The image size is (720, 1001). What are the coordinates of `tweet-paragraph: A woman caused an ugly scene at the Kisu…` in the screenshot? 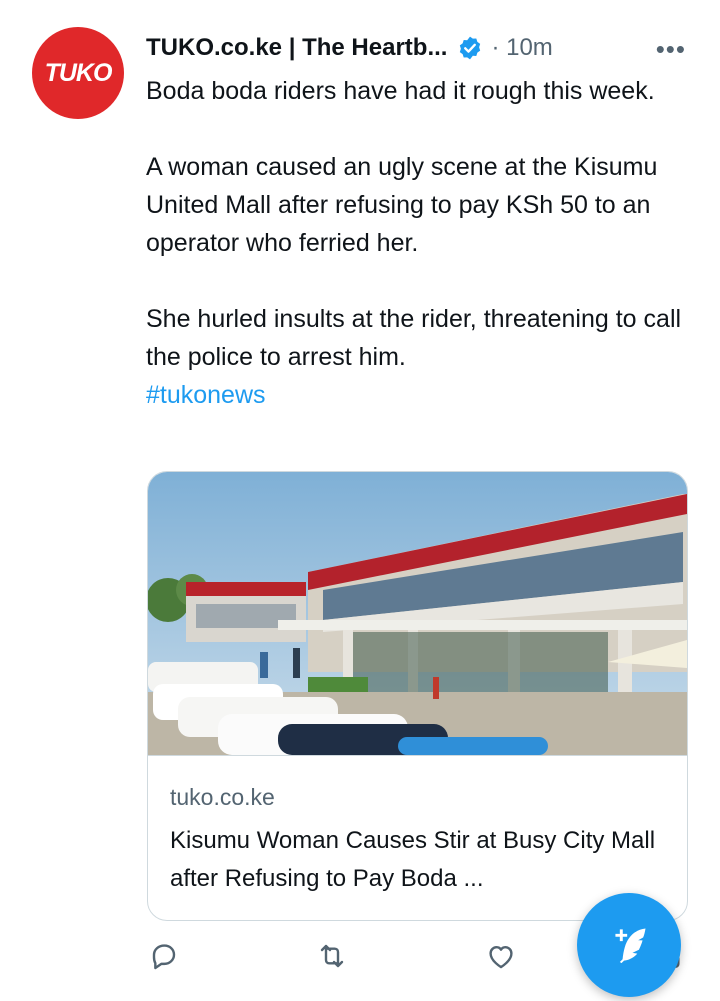 It's located at (402, 205).